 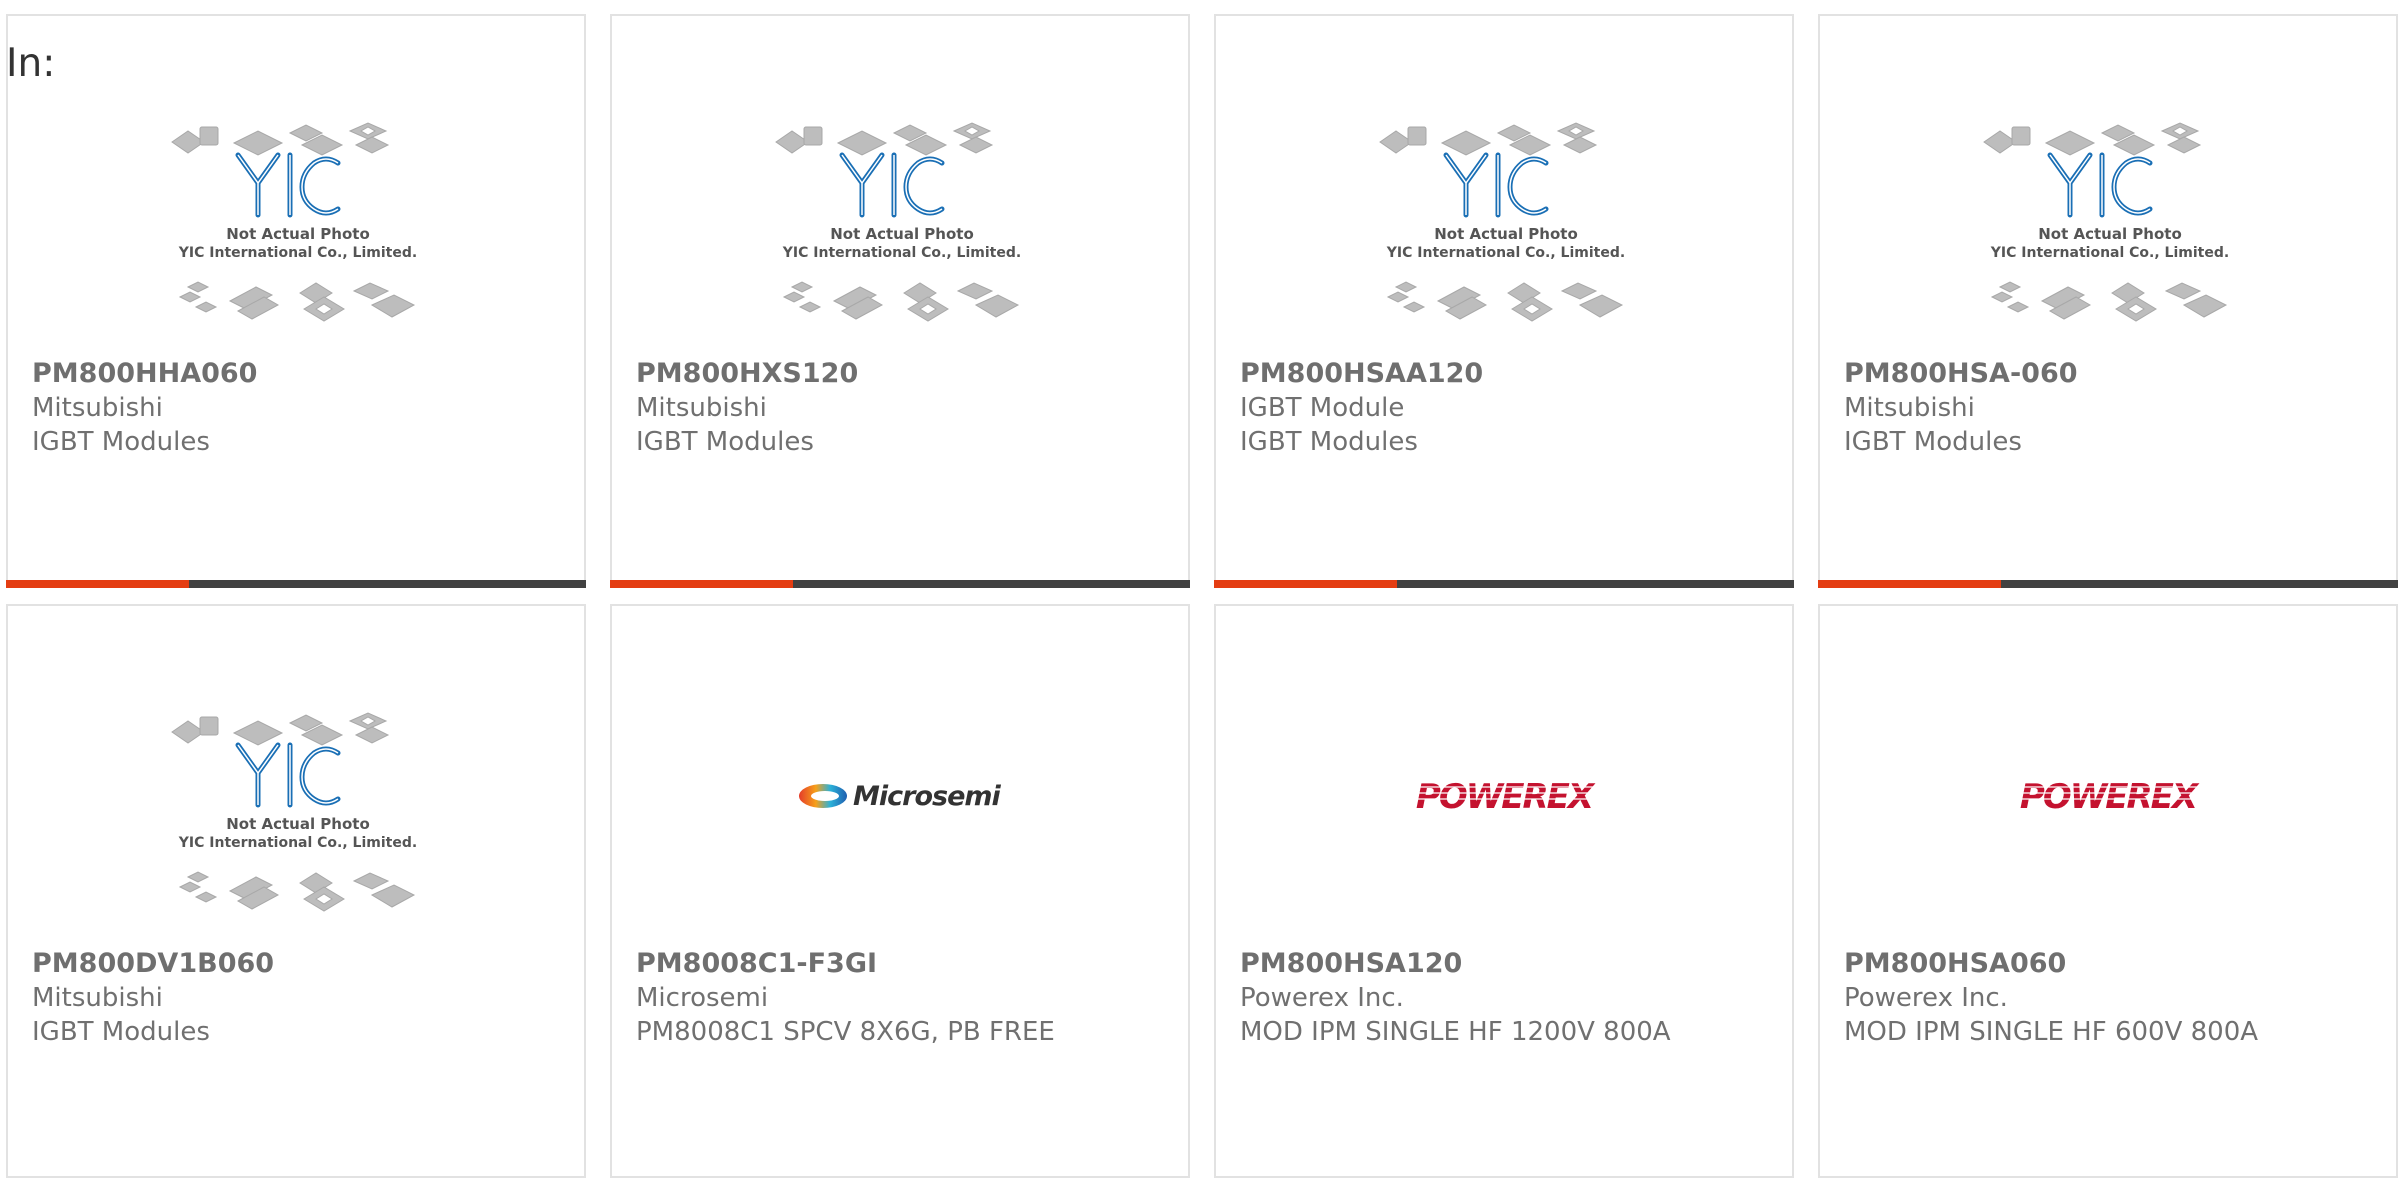 What do you see at coordinates (2051, 964) in the screenshot?
I see `part-number-link: PM800HSA060` at bounding box center [2051, 964].